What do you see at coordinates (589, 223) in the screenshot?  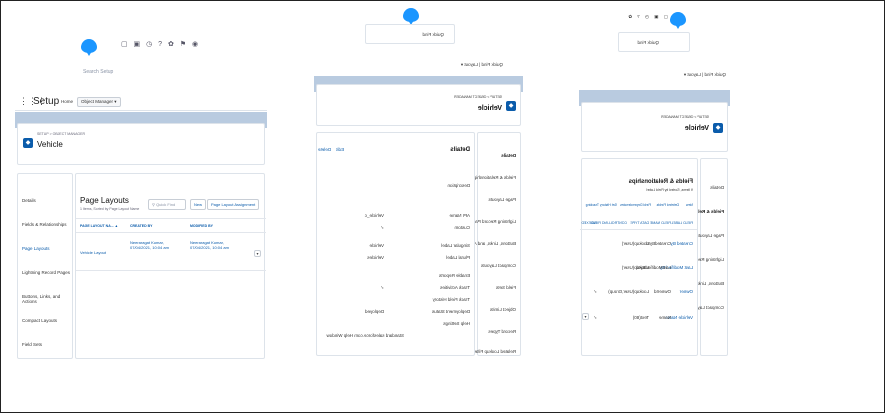 I see `column-header-indexed: INDEXED` at bounding box center [589, 223].